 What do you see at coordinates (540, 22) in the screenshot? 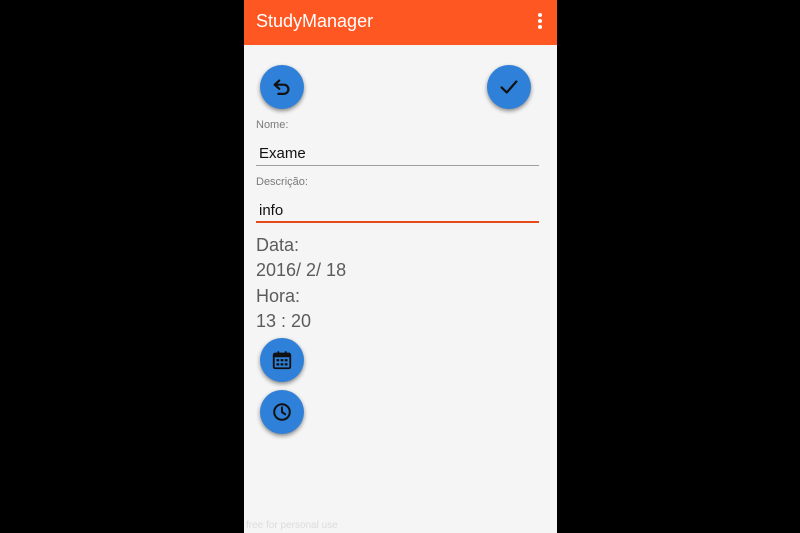
I see `more-vert-icon` at bounding box center [540, 22].